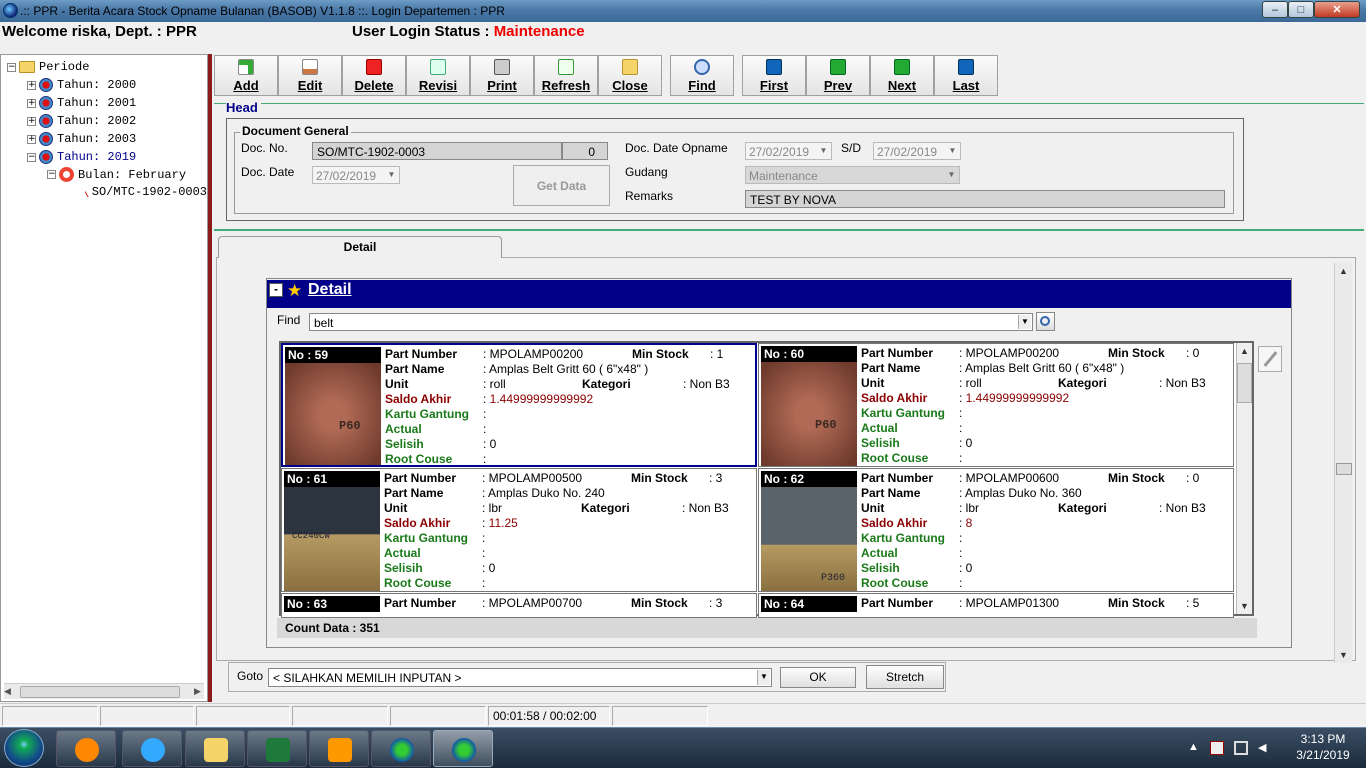  What do you see at coordinates (1241, 748) in the screenshot?
I see `network-icon` at bounding box center [1241, 748].